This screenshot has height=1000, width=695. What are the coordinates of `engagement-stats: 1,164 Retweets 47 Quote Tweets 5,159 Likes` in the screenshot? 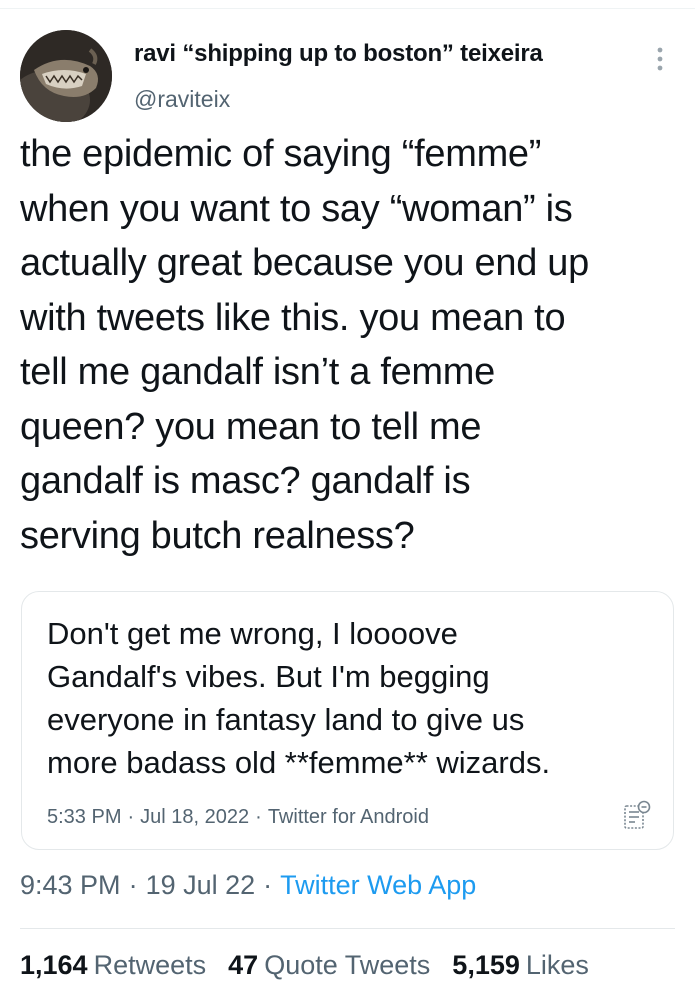 It's located at (304, 965).